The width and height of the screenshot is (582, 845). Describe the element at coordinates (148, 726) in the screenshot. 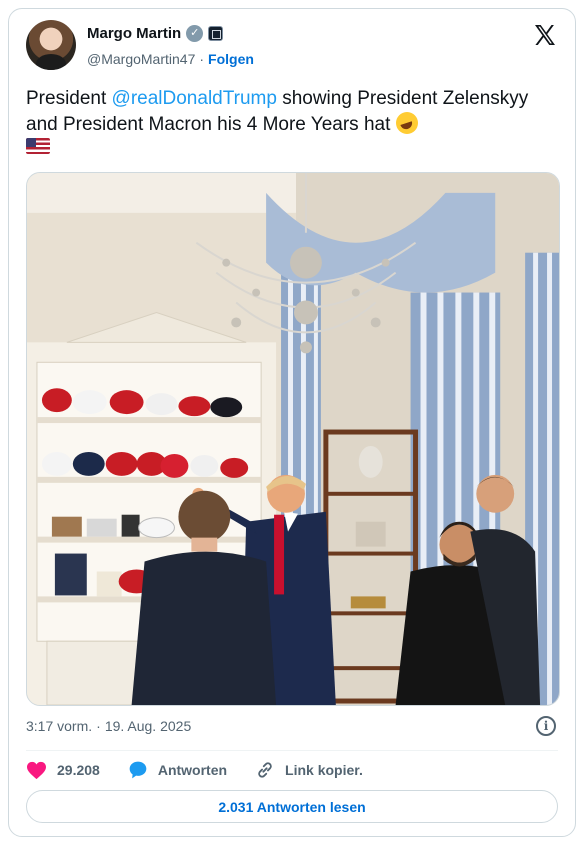

I see `tweet-date: 19. Aug. 2025` at that location.